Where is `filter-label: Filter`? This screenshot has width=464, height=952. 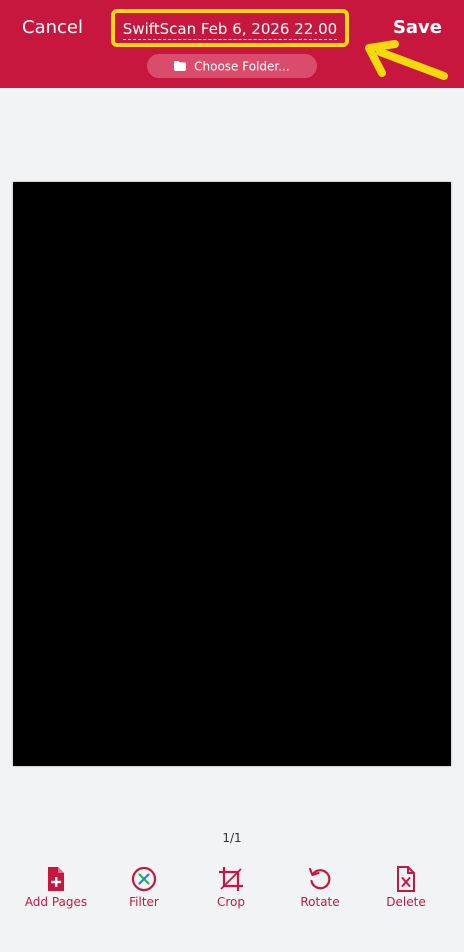
filter-label: Filter is located at coordinates (144, 902).